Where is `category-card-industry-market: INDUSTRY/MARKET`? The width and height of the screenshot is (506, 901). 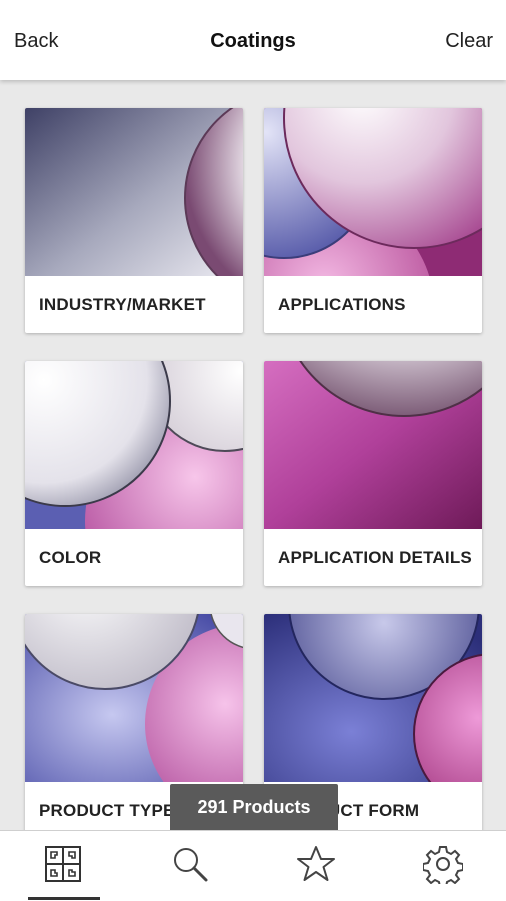
category-card-industry-market: INDUSTRY/MARKET is located at coordinates (134, 220).